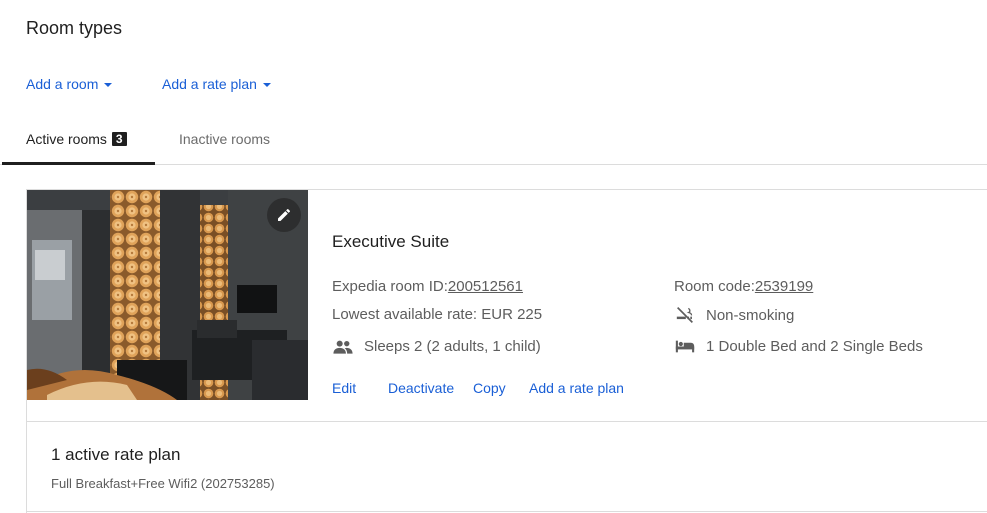 The width and height of the screenshot is (987, 513). Describe the element at coordinates (66, 138) in the screenshot. I see `tab-active-rooms-label: Active rooms` at that location.